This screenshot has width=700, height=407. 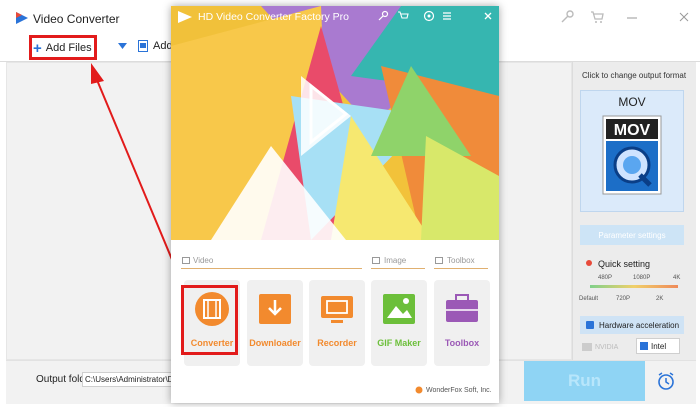 What do you see at coordinates (273, 17) in the screenshot?
I see `popup-title: HD Video Converter Factory Pro` at bounding box center [273, 17].